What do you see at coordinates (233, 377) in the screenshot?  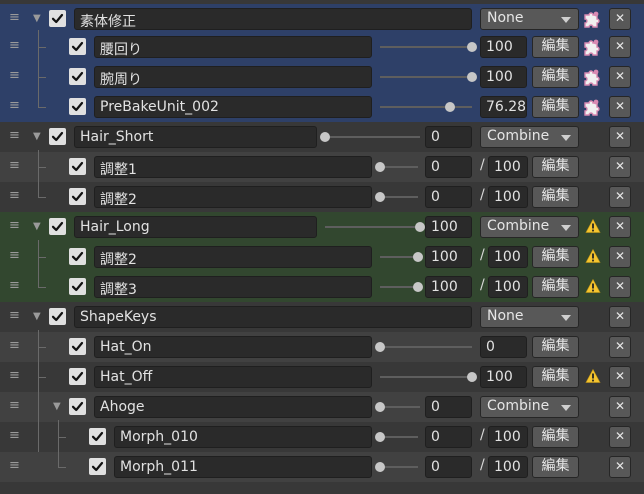 I see `name-field: Hat_Off` at bounding box center [233, 377].